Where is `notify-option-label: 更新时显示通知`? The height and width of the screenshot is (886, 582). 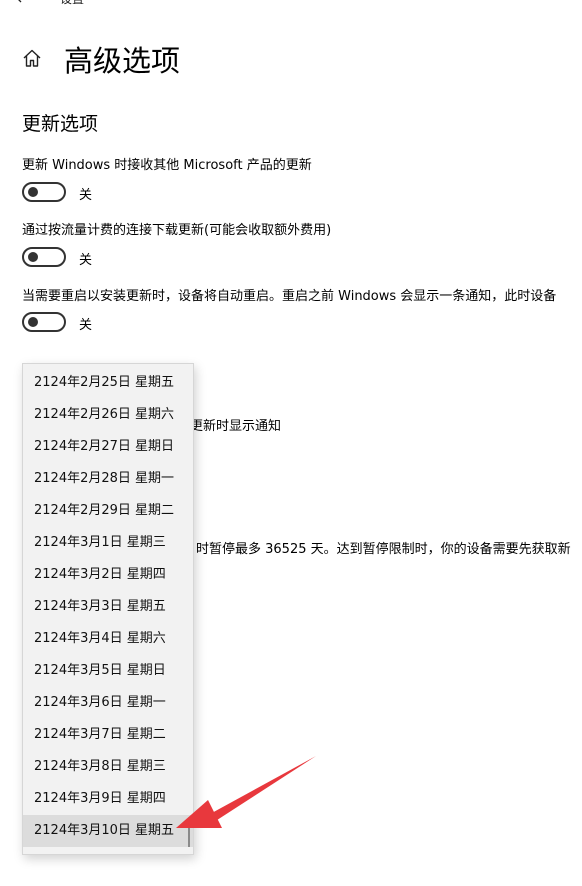
notify-option-label: 更新时显示通知 is located at coordinates (236, 426).